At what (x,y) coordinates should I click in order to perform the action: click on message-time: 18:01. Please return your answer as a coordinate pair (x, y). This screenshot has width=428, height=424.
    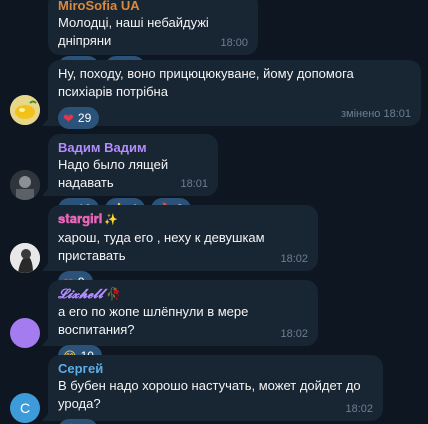
    Looking at the image, I should click on (194, 184).